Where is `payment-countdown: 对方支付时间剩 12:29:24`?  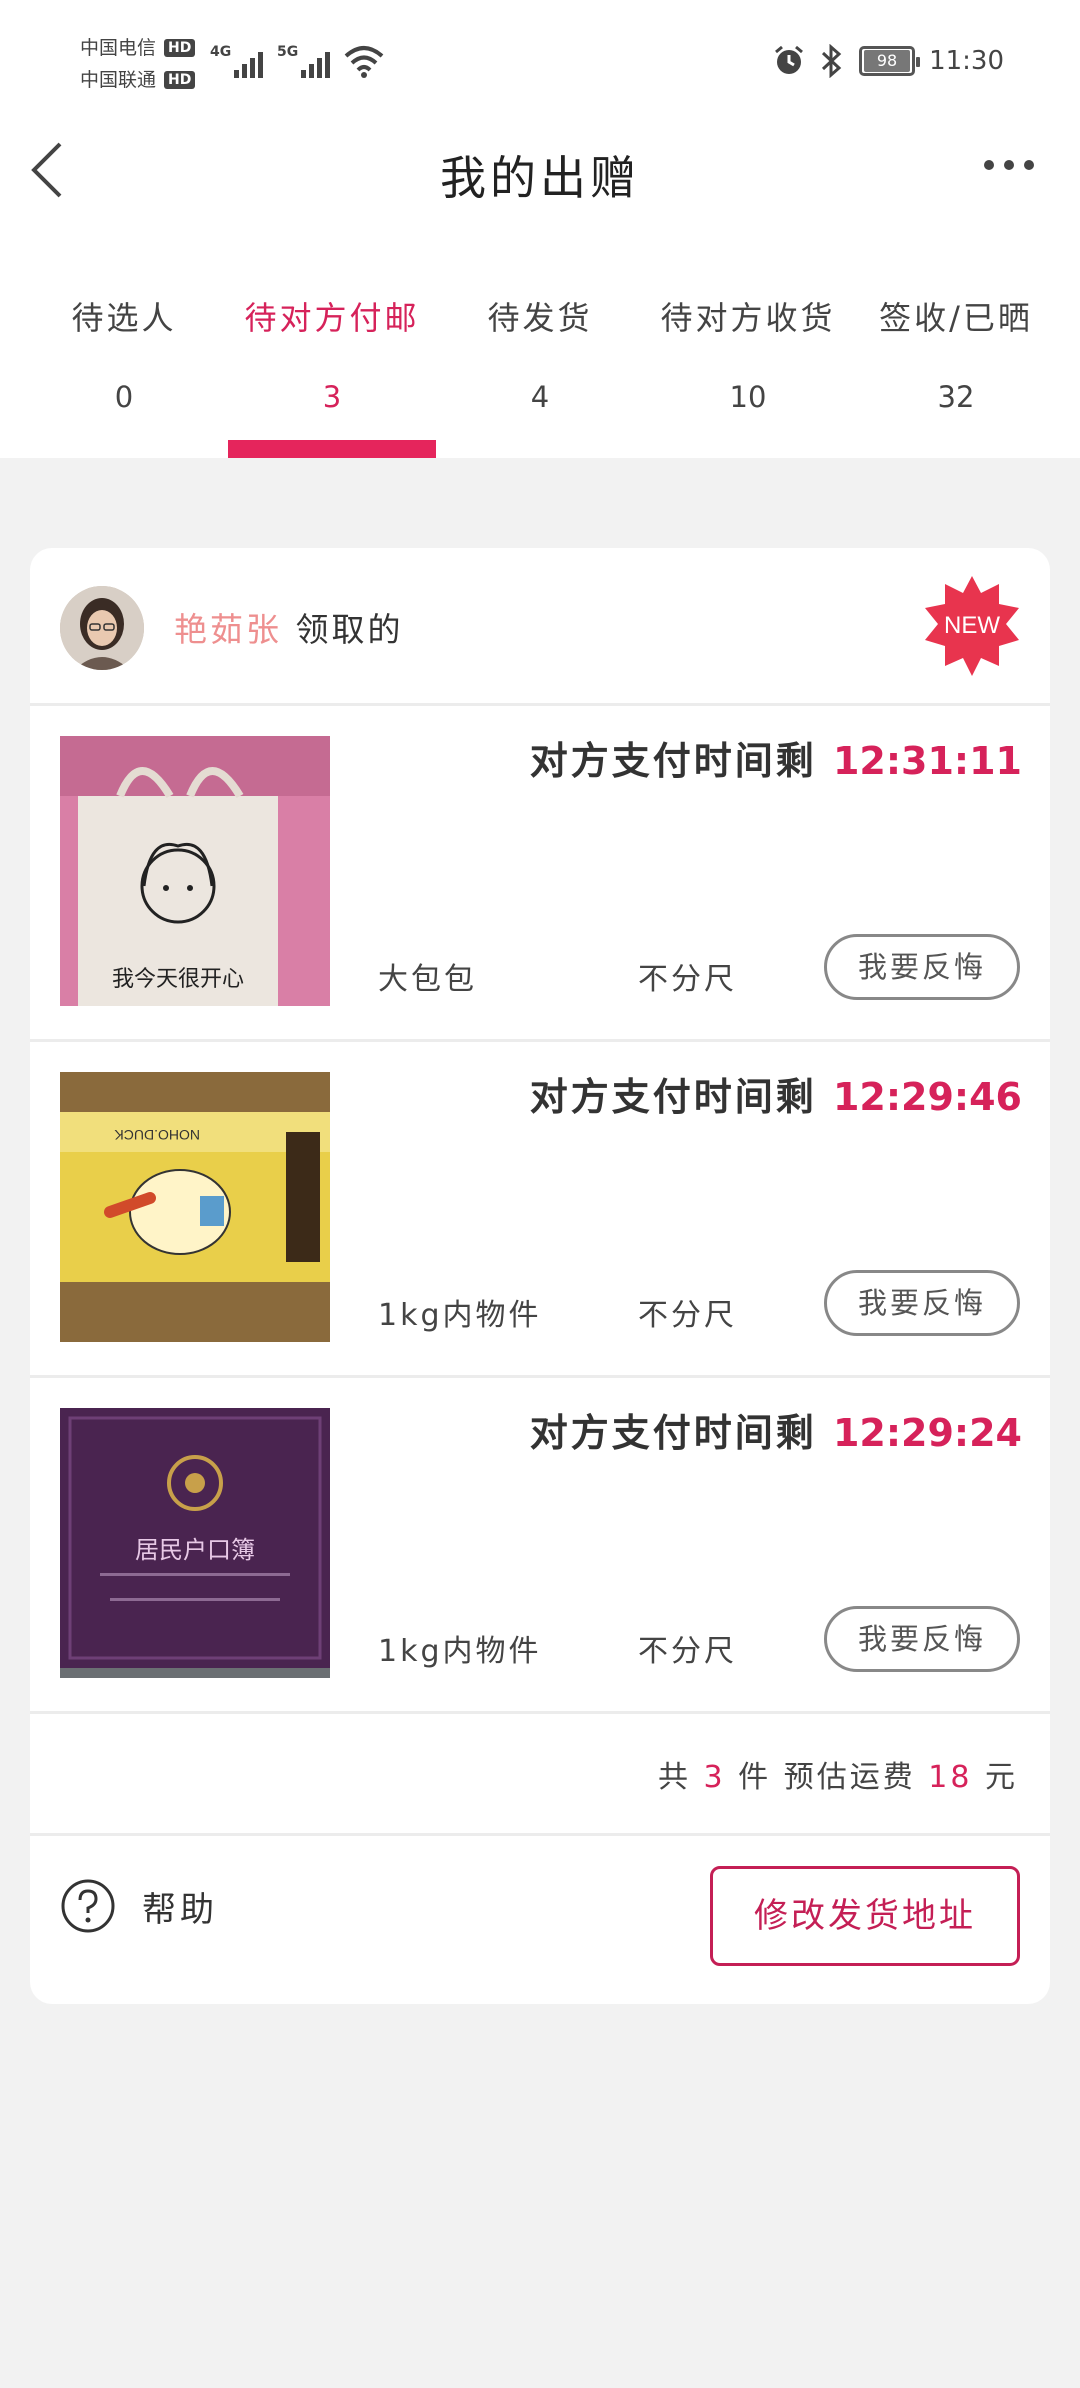
payment-countdown: 对方支付时间剩 12:29:24 is located at coordinates (776, 1429).